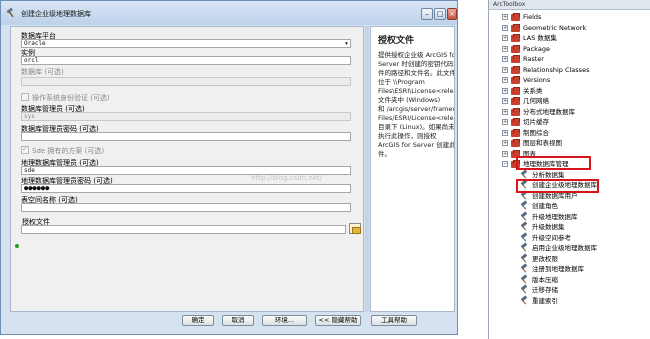 Image resolution: width=650 pixels, height=339 pixels. Describe the element at coordinates (542, 143) in the screenshot. I see `toolset-label: 图层和表视图` at that location.